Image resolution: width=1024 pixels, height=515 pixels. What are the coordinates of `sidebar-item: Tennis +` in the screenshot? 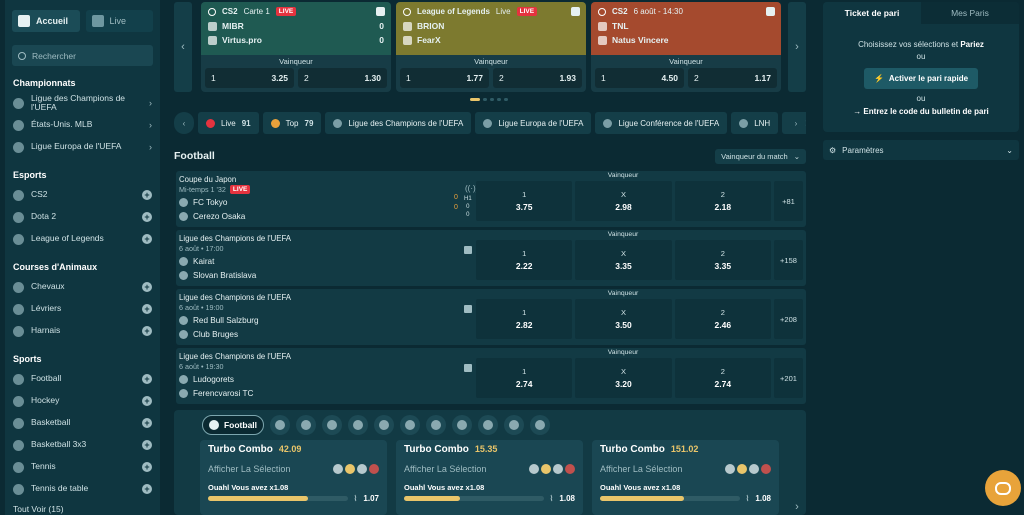 It's located at (82, 467).